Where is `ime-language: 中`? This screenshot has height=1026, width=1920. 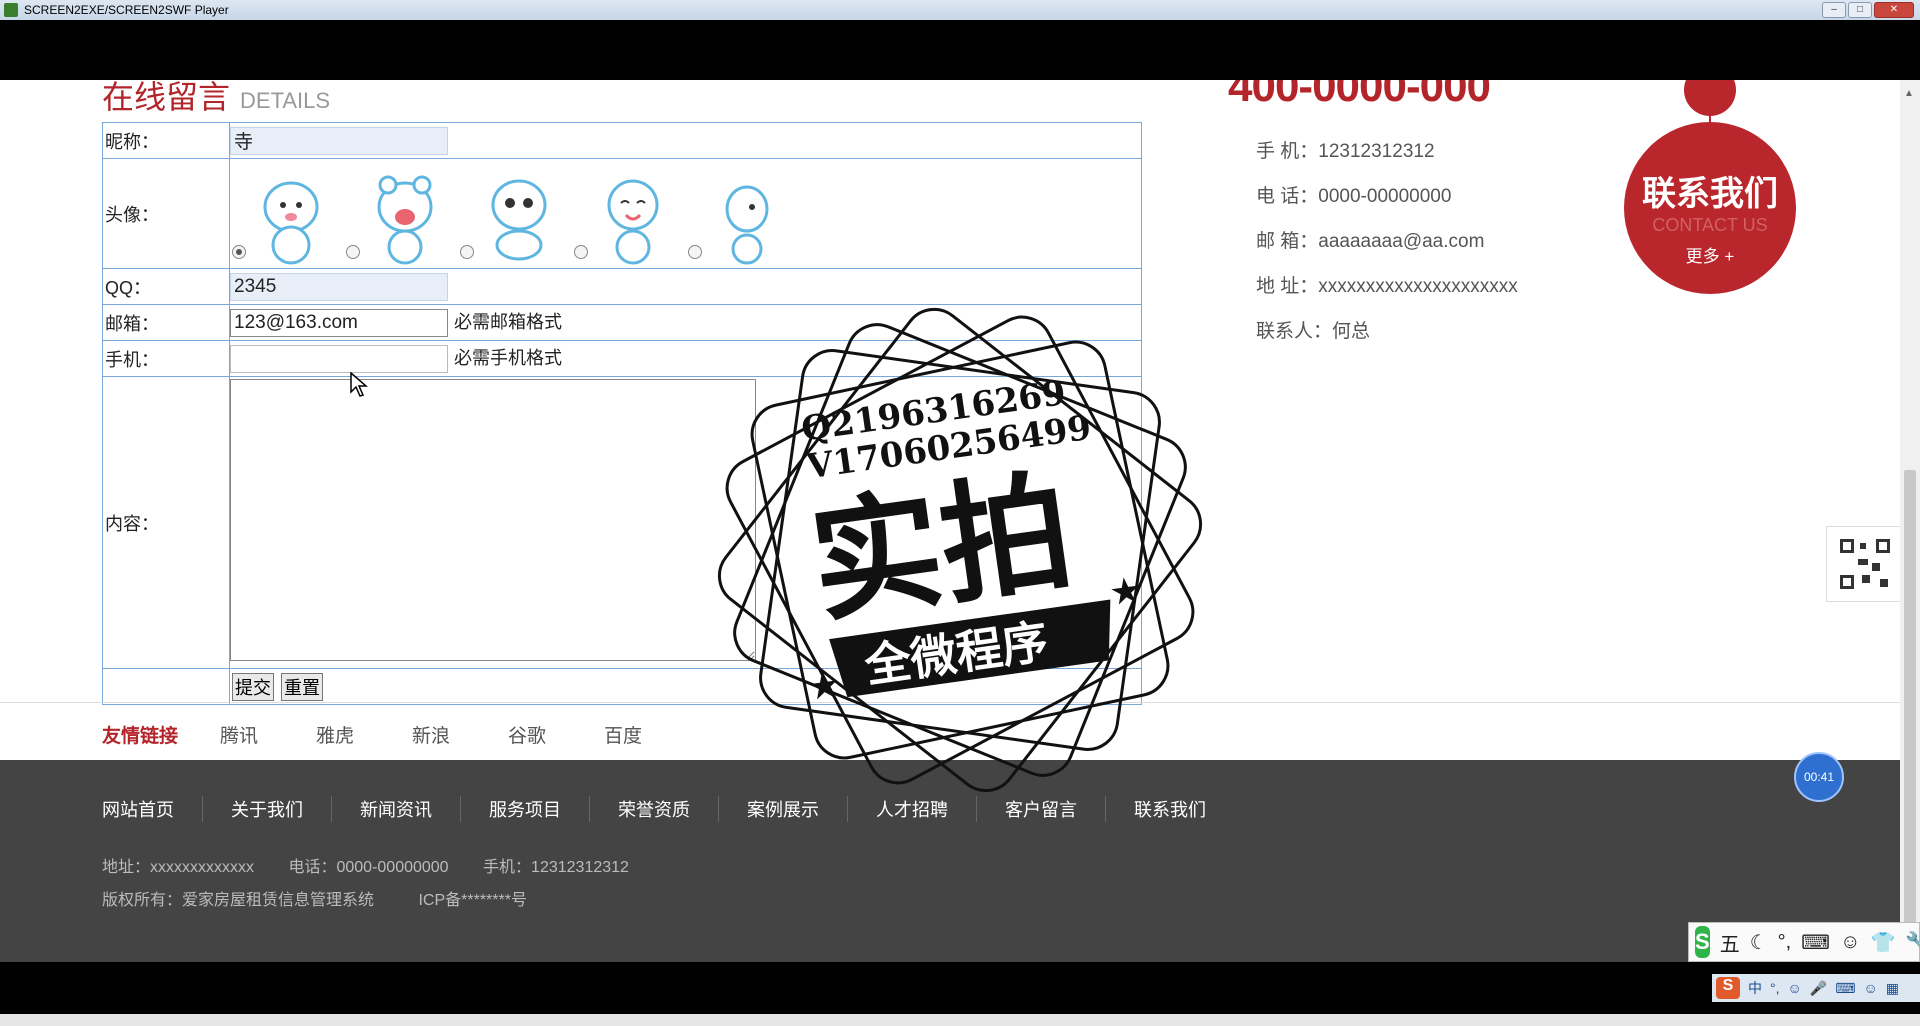 ime-language: 中 is located at coordinates (1755, 988).